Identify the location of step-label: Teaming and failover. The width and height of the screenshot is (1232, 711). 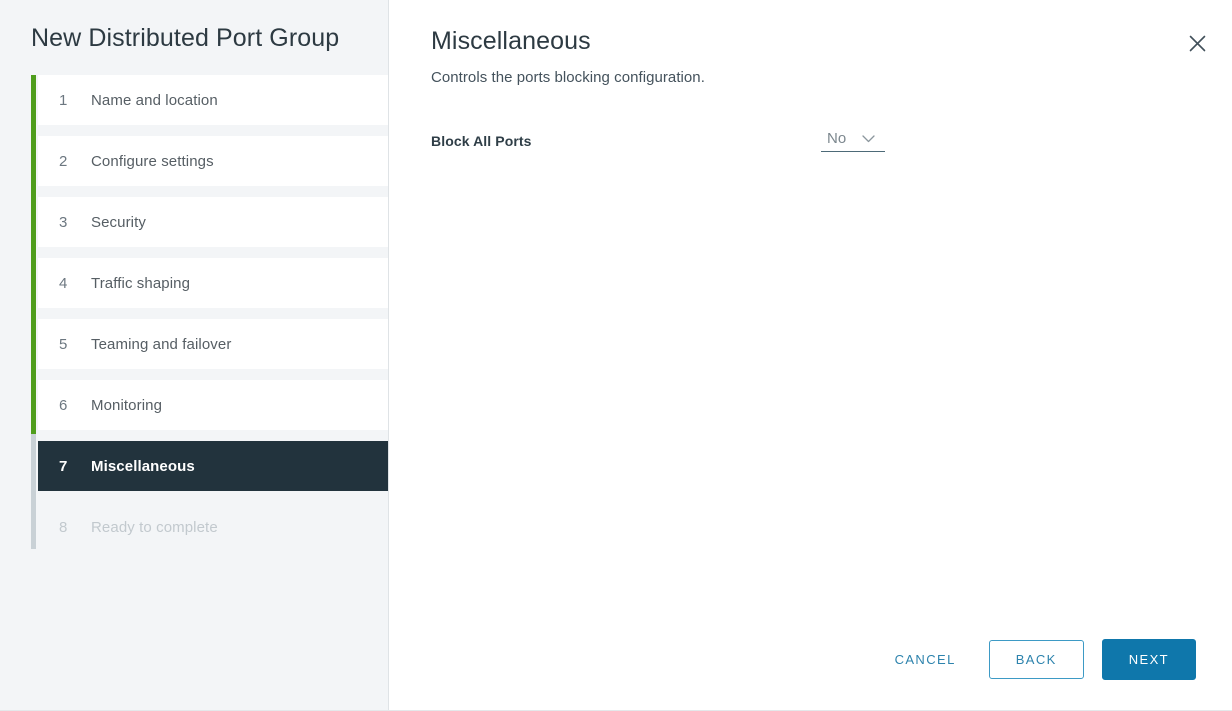
(161, 344).